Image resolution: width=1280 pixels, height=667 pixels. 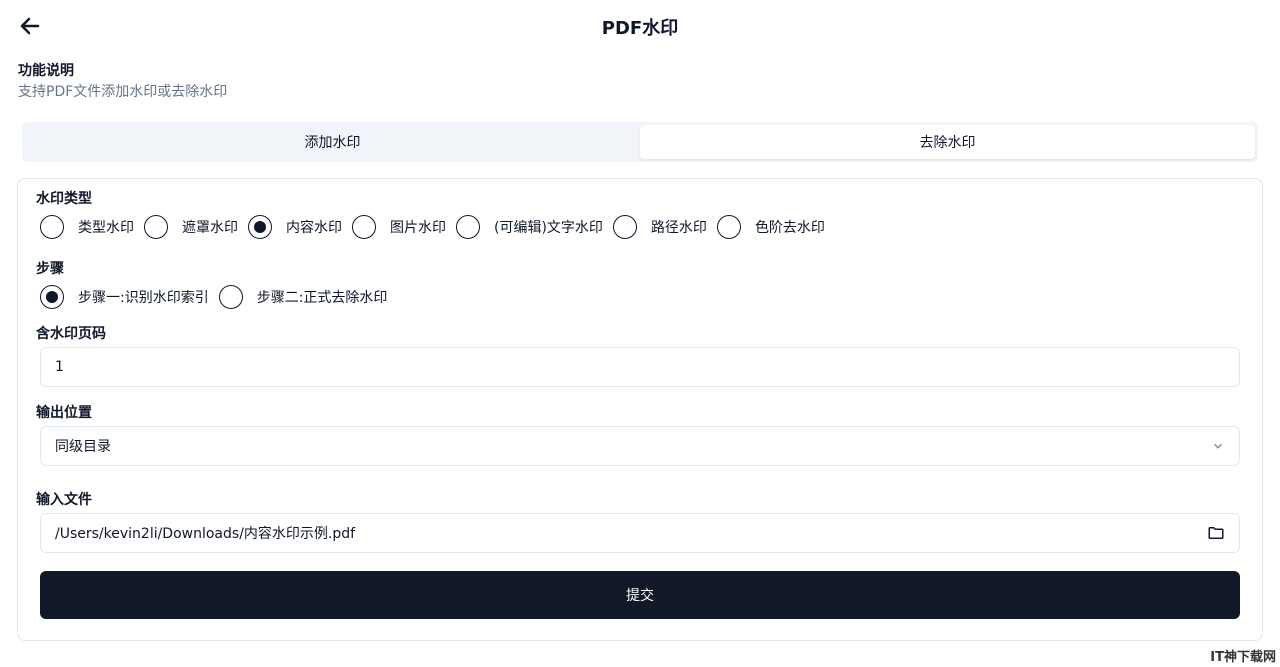 What do you see at coordinates (123, 92) in the screenshot?
I see `description-text: 支持PDF文件添加水印或去除水印` at bounding box center [123, 92].